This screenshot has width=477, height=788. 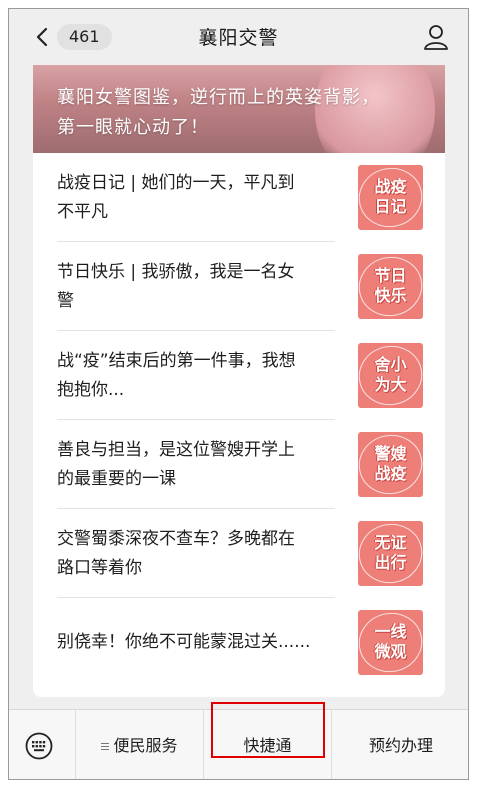 I want to click on article-title: 交警蜀黍深夜不查车？多晚都在 路口等着你, so click(x=176, y=553).